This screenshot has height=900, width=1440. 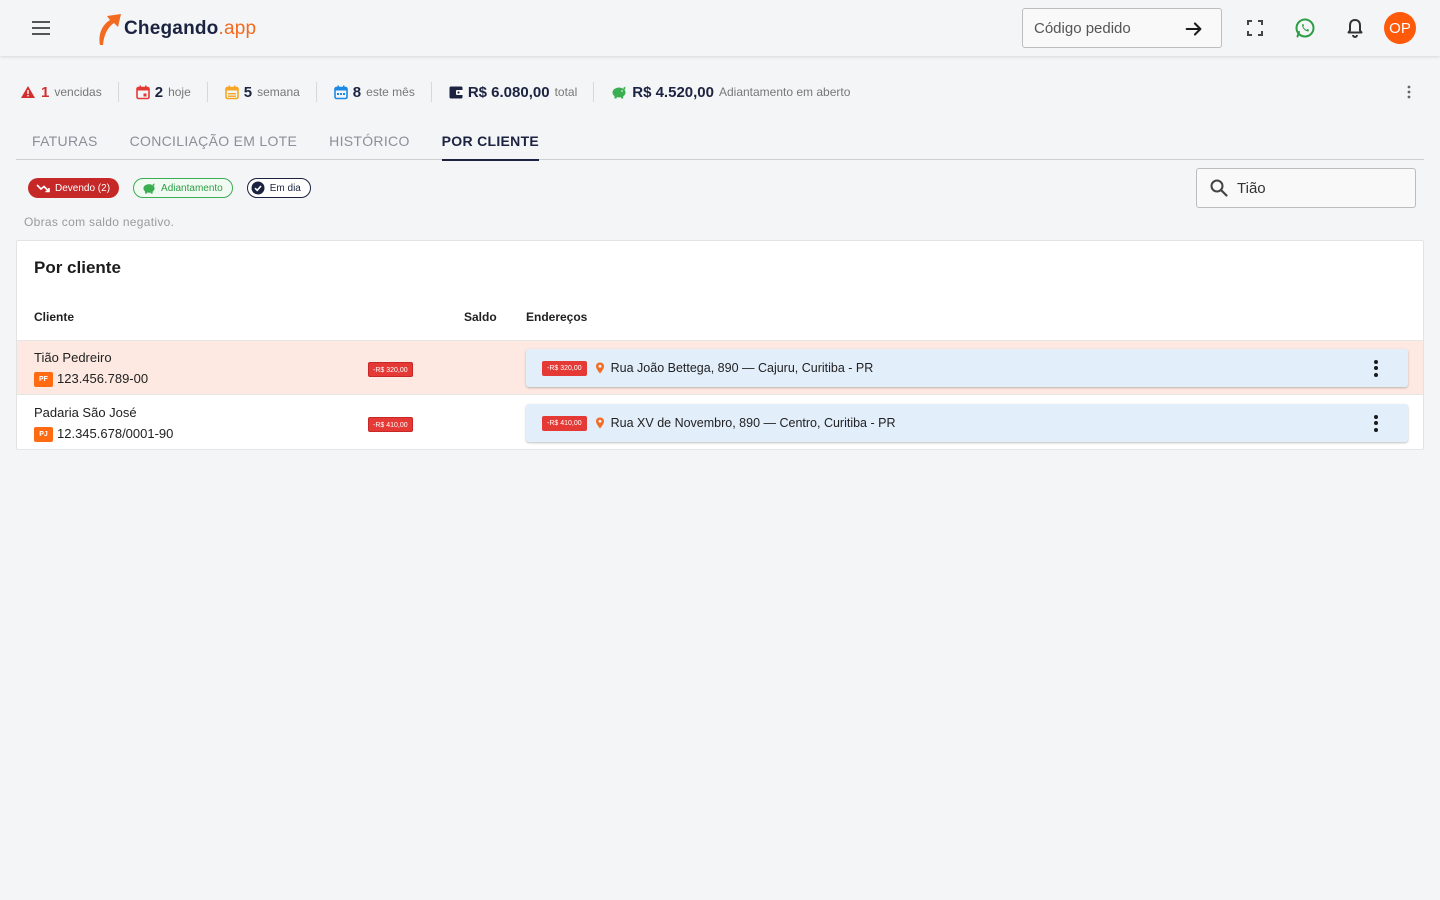 What do you see at coordinates (673, 92) in the screenshot?
I see `stat-value: R$ 4.520,00` at bounding box center [673, 92].